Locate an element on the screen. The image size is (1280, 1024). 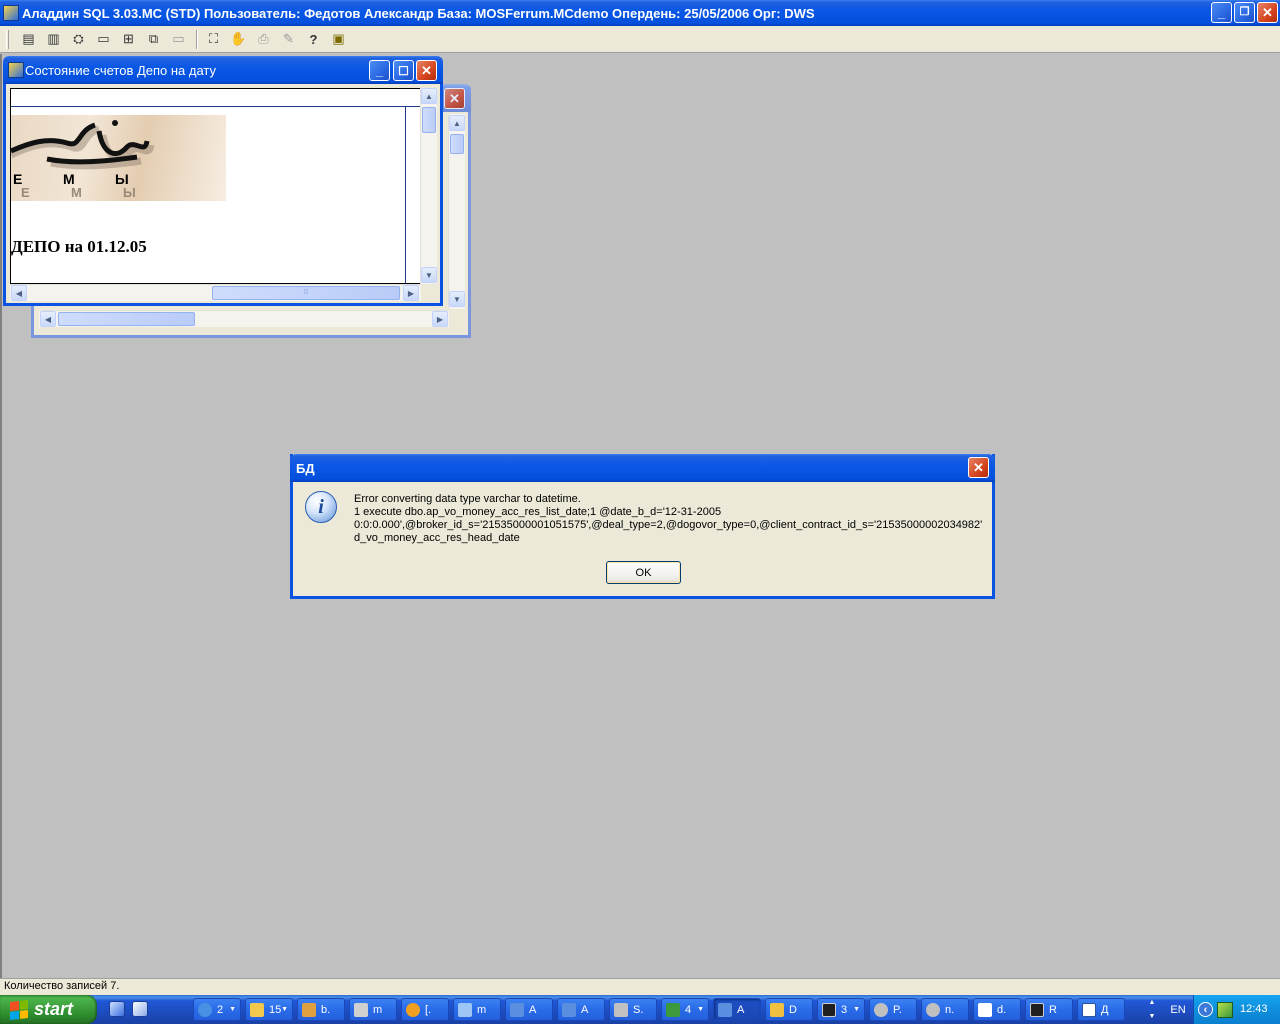
status-bar: Количество записей 7. is located at coordinates (640, 986).